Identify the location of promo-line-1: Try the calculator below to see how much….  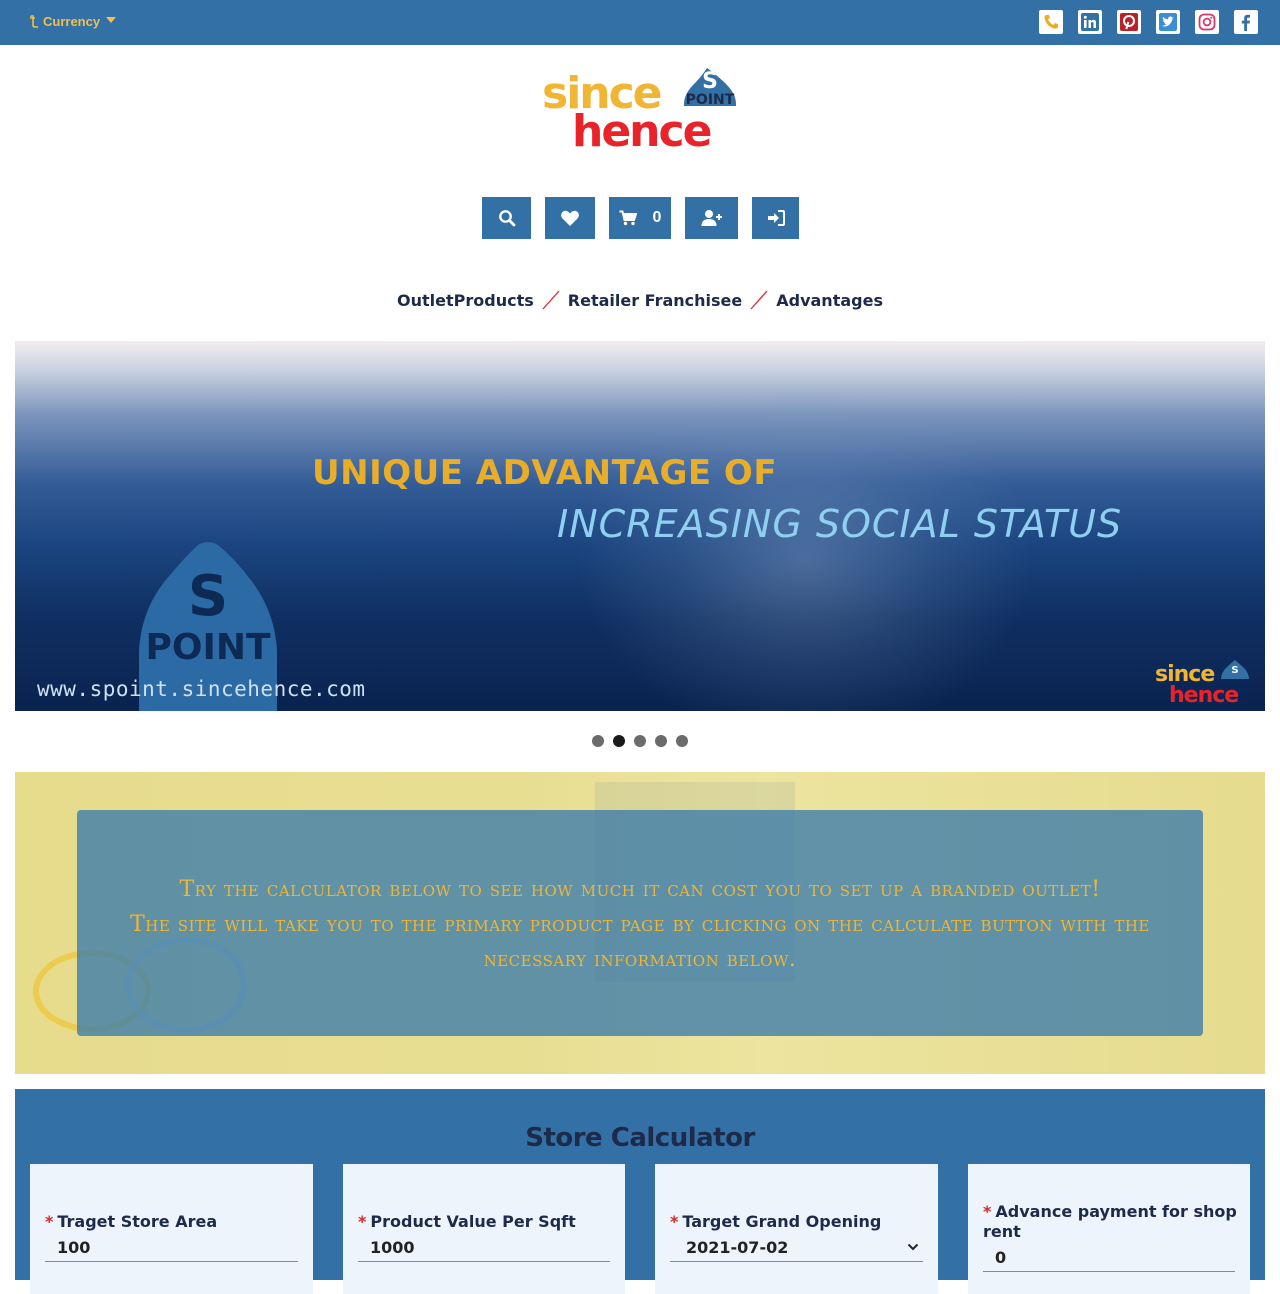
(640, 889).